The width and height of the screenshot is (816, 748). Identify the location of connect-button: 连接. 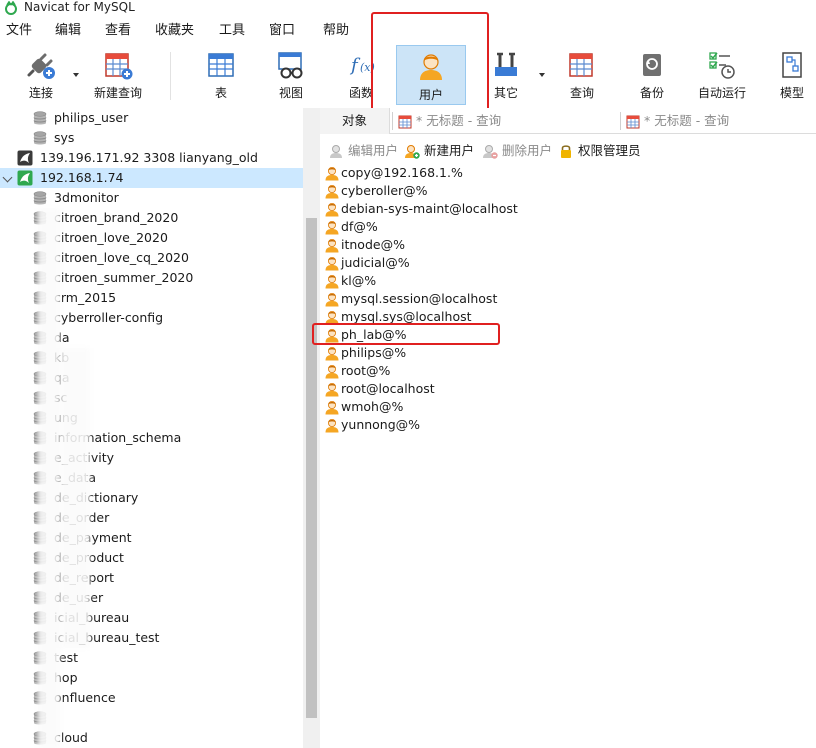
(41, 74).